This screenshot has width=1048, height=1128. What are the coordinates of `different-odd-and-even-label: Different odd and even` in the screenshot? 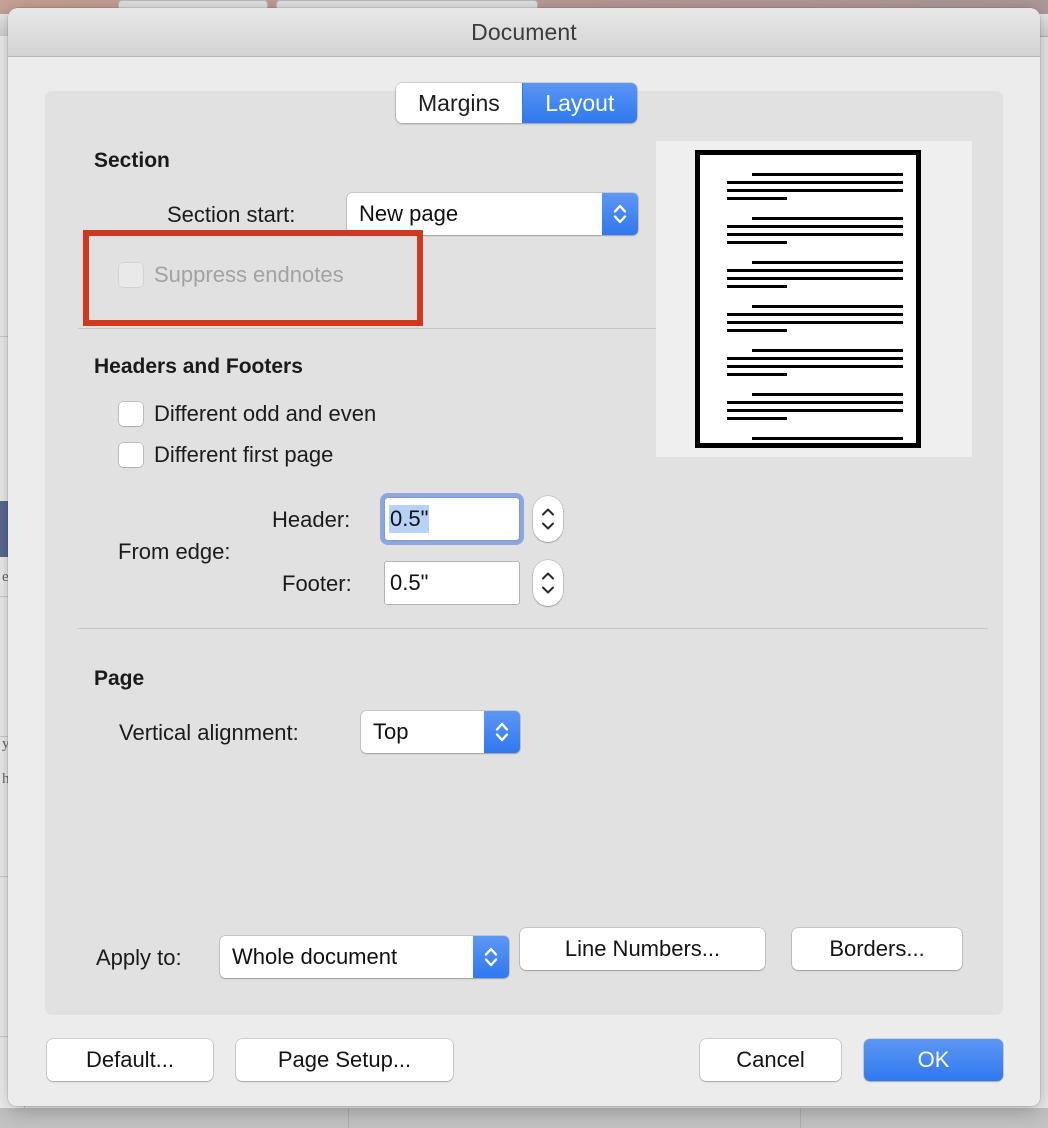 It's located at (265, 413).